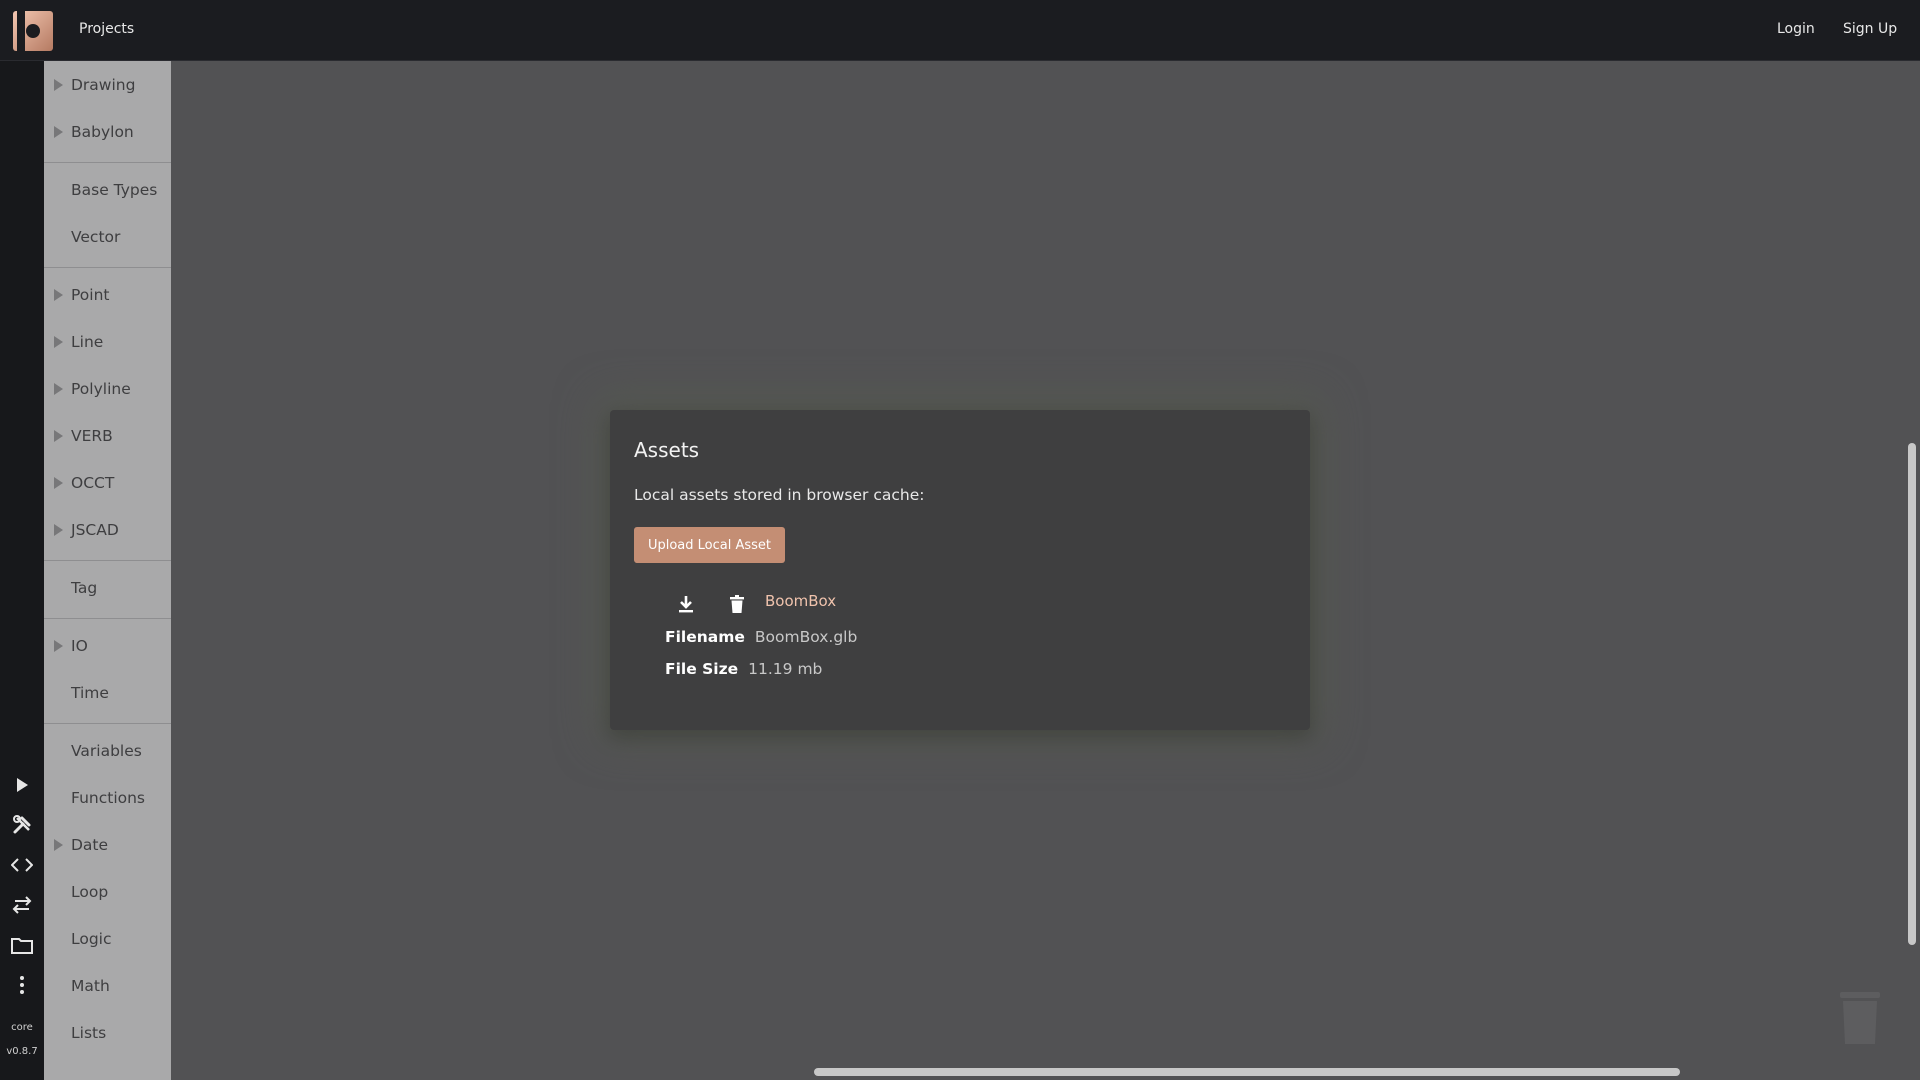 This screenshot has width=1920, height=1080. What do you see at coordinates (22, 785) in the screenshot?
I see `play-icon` at bounding box center [22, 785].